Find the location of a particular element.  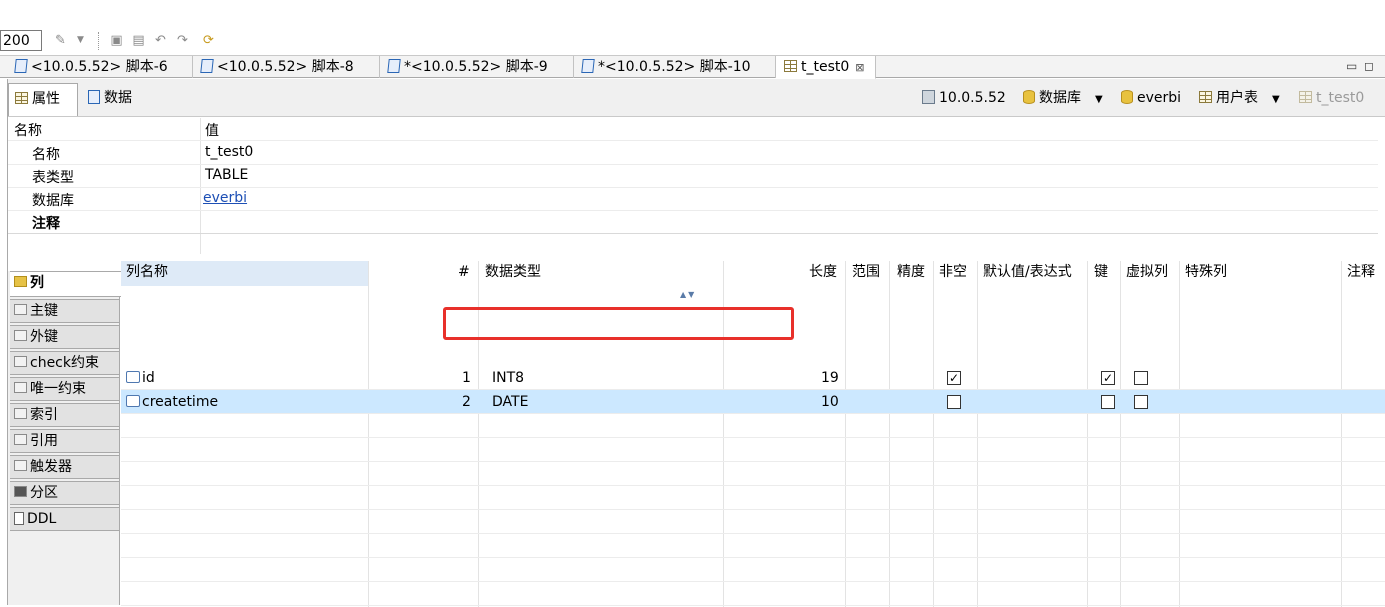

vtab-triggers: 触发器 is located at coordinates (65, 467).